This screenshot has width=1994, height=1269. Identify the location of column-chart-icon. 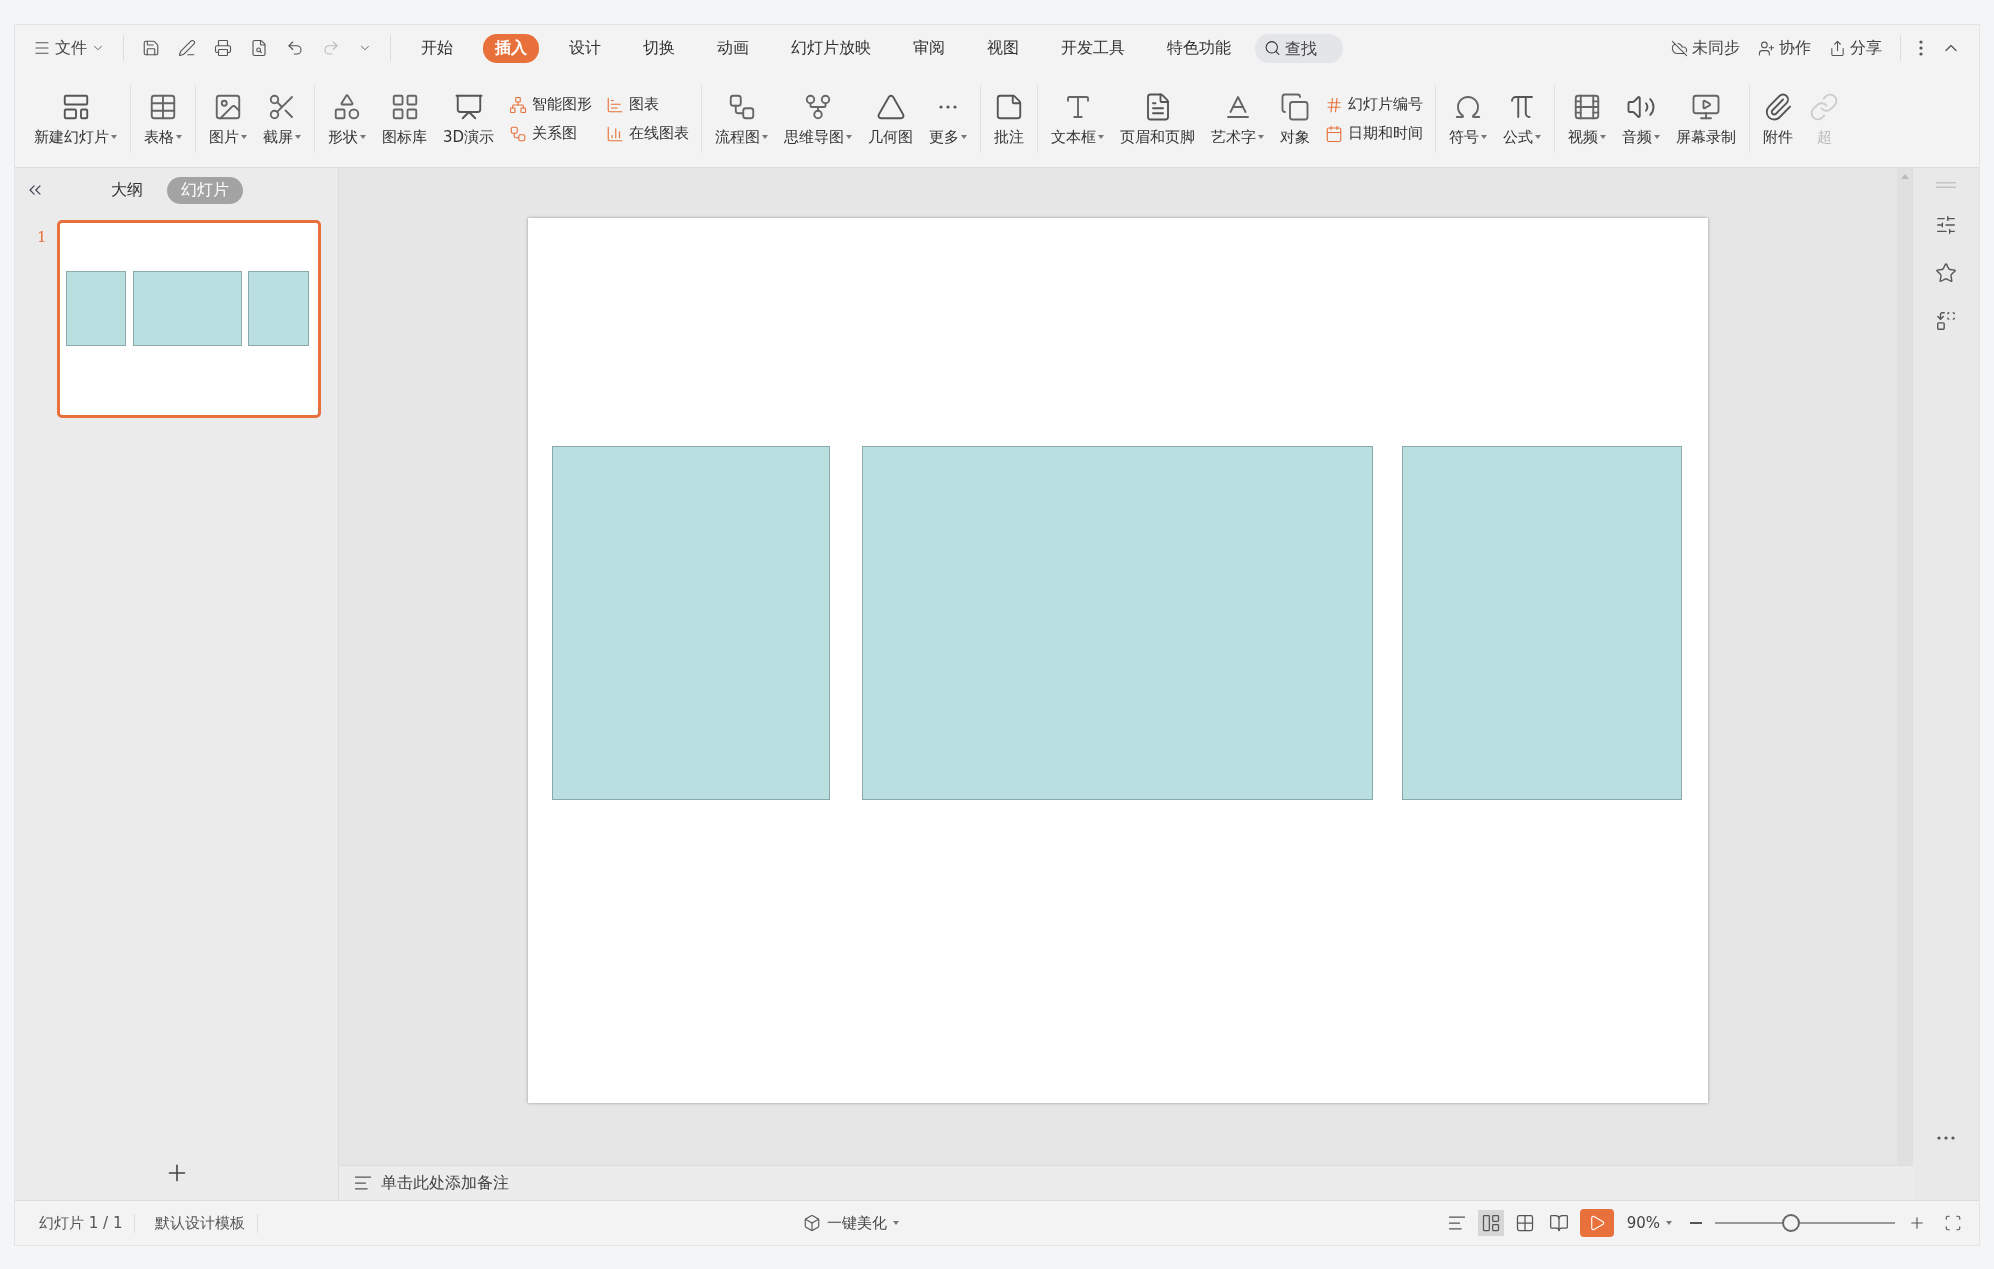
(615, 133).